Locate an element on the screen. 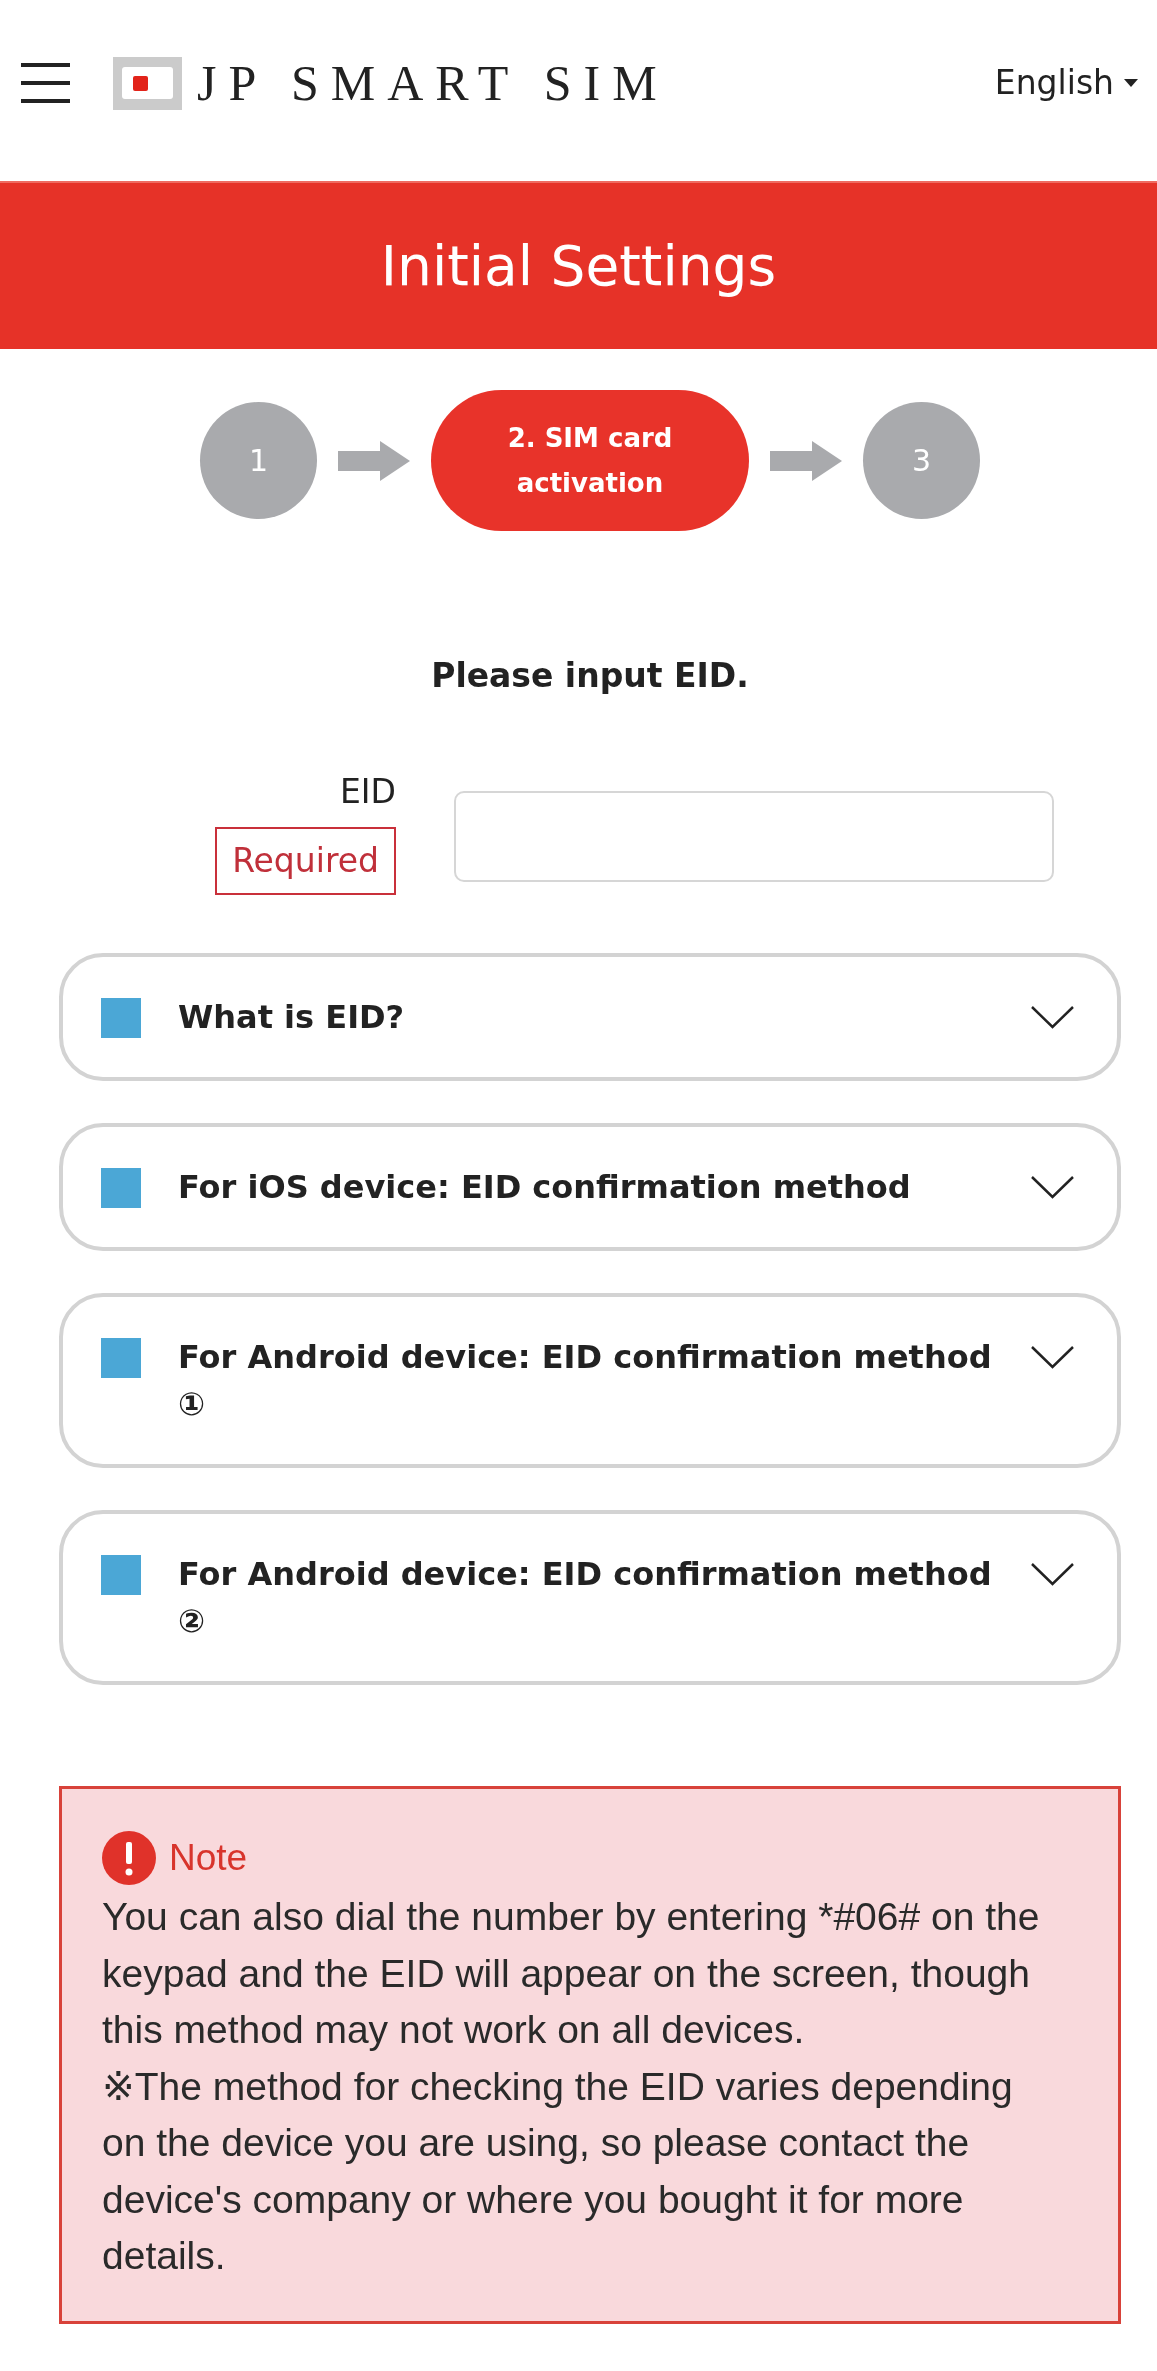 This screenshot has width=1157, height=2371. field-label: EID is located at coordinates (368, 792).